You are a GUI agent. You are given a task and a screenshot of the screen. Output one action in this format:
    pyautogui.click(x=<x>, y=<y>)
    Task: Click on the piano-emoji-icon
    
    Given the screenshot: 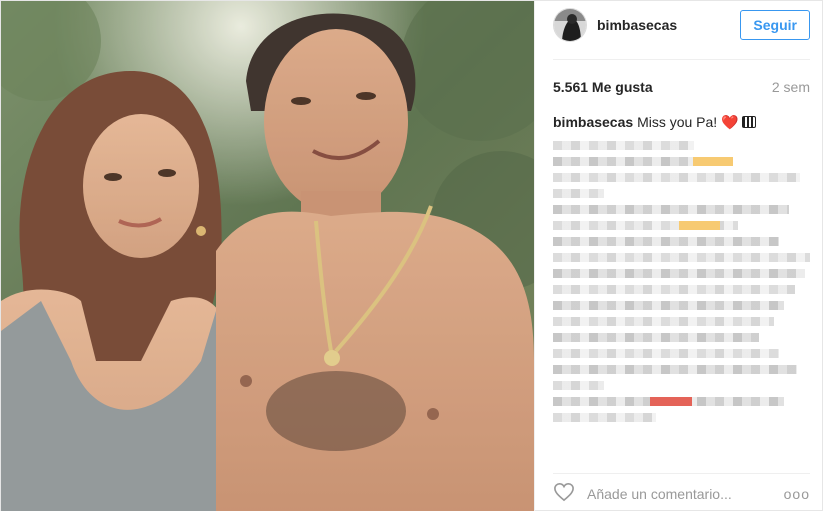 What is the action you would take?
    pyautogui.click(x=749, y=122)
    